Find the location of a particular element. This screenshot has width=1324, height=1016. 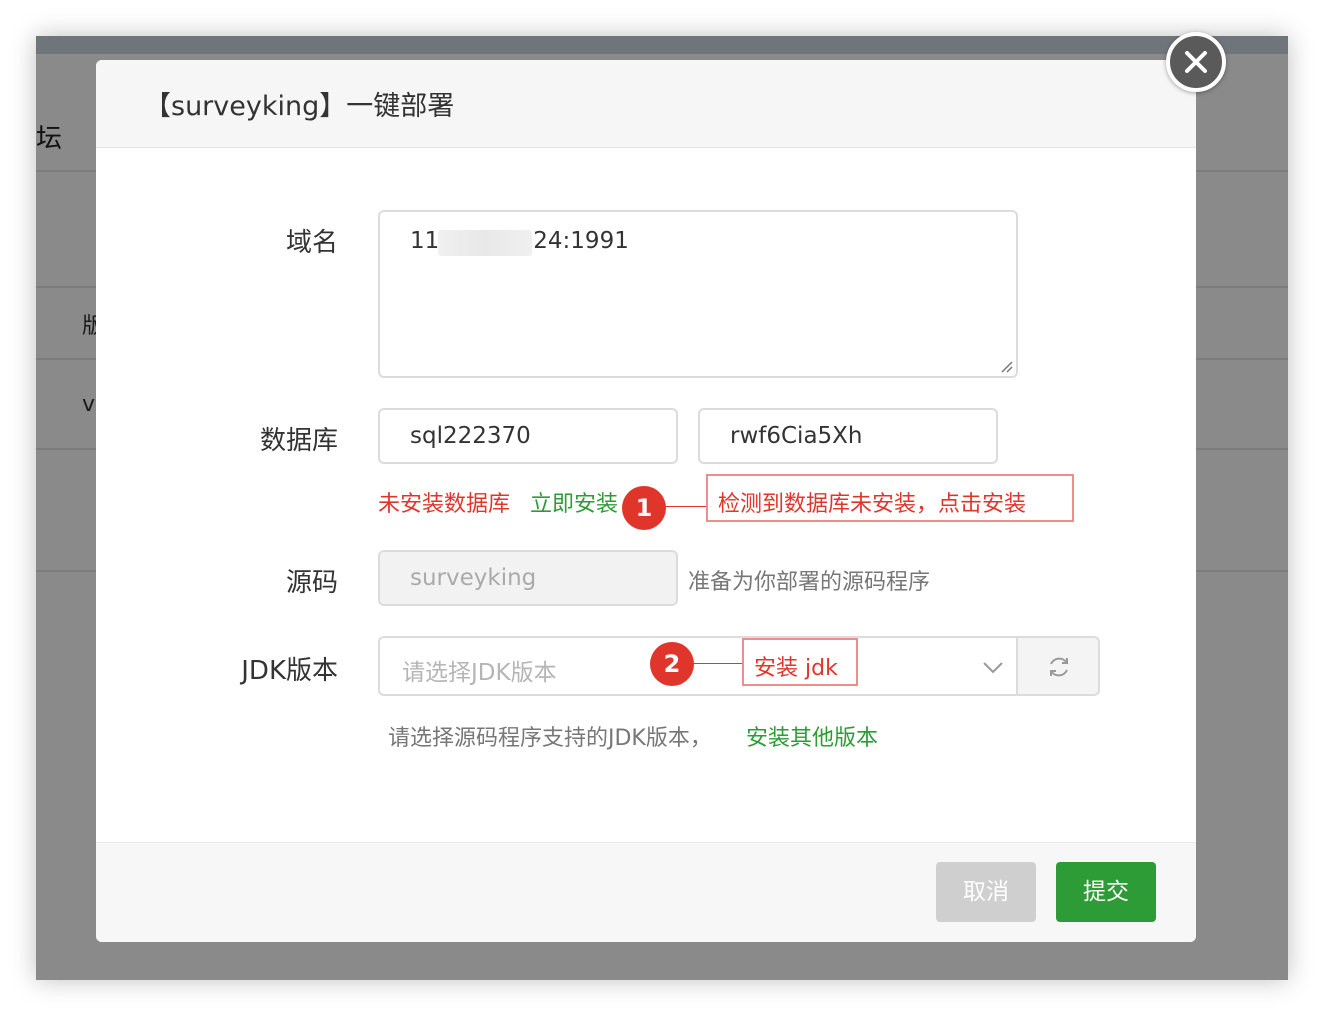

annotation-box-2: 安装 jdk is located at coordinates (800, 662).